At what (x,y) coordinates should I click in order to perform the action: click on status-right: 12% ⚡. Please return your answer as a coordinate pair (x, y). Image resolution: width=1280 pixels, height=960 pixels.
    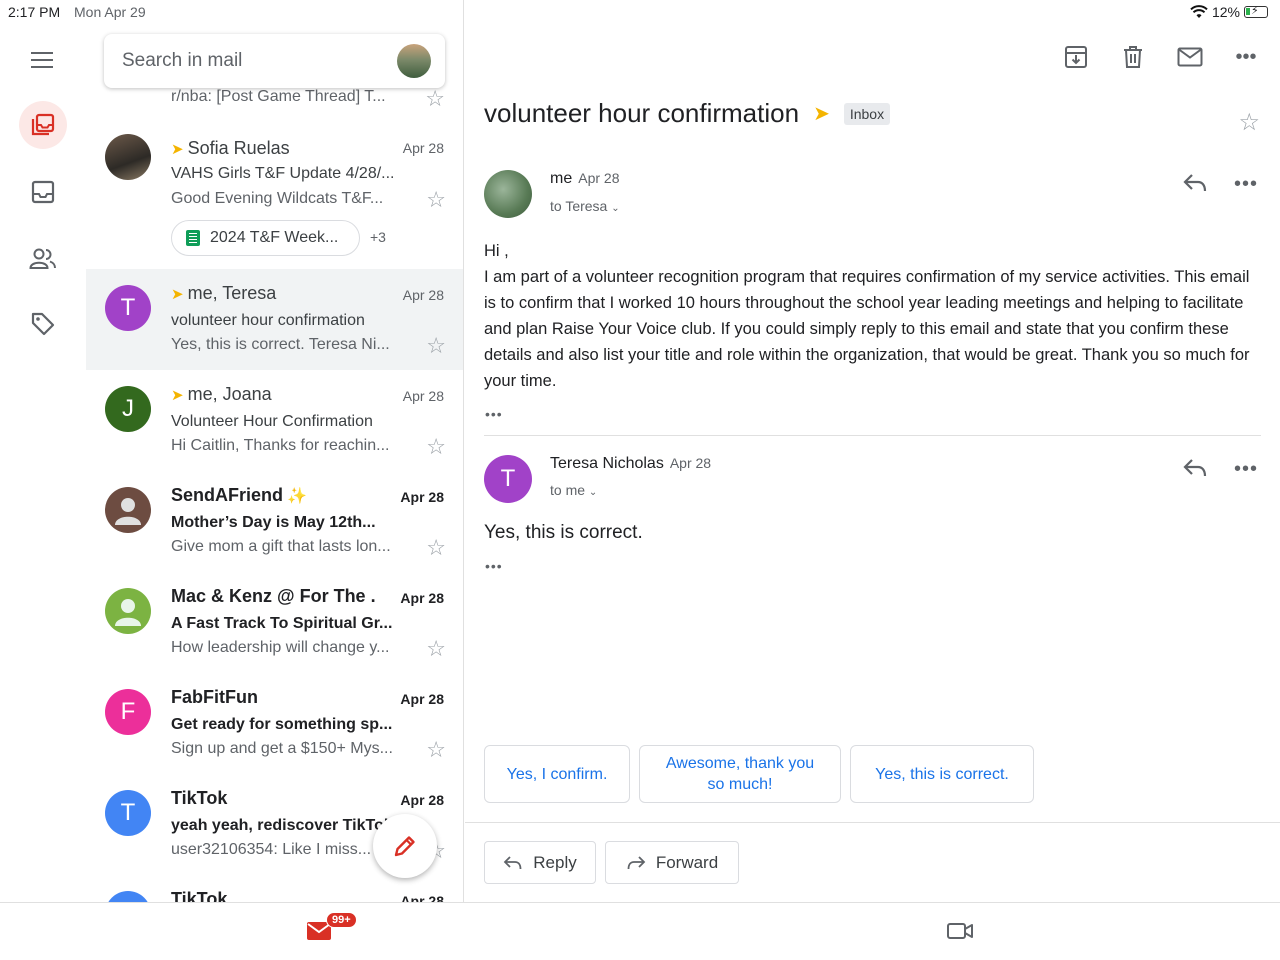
    Looking at the image, I should click on (1229, 12).